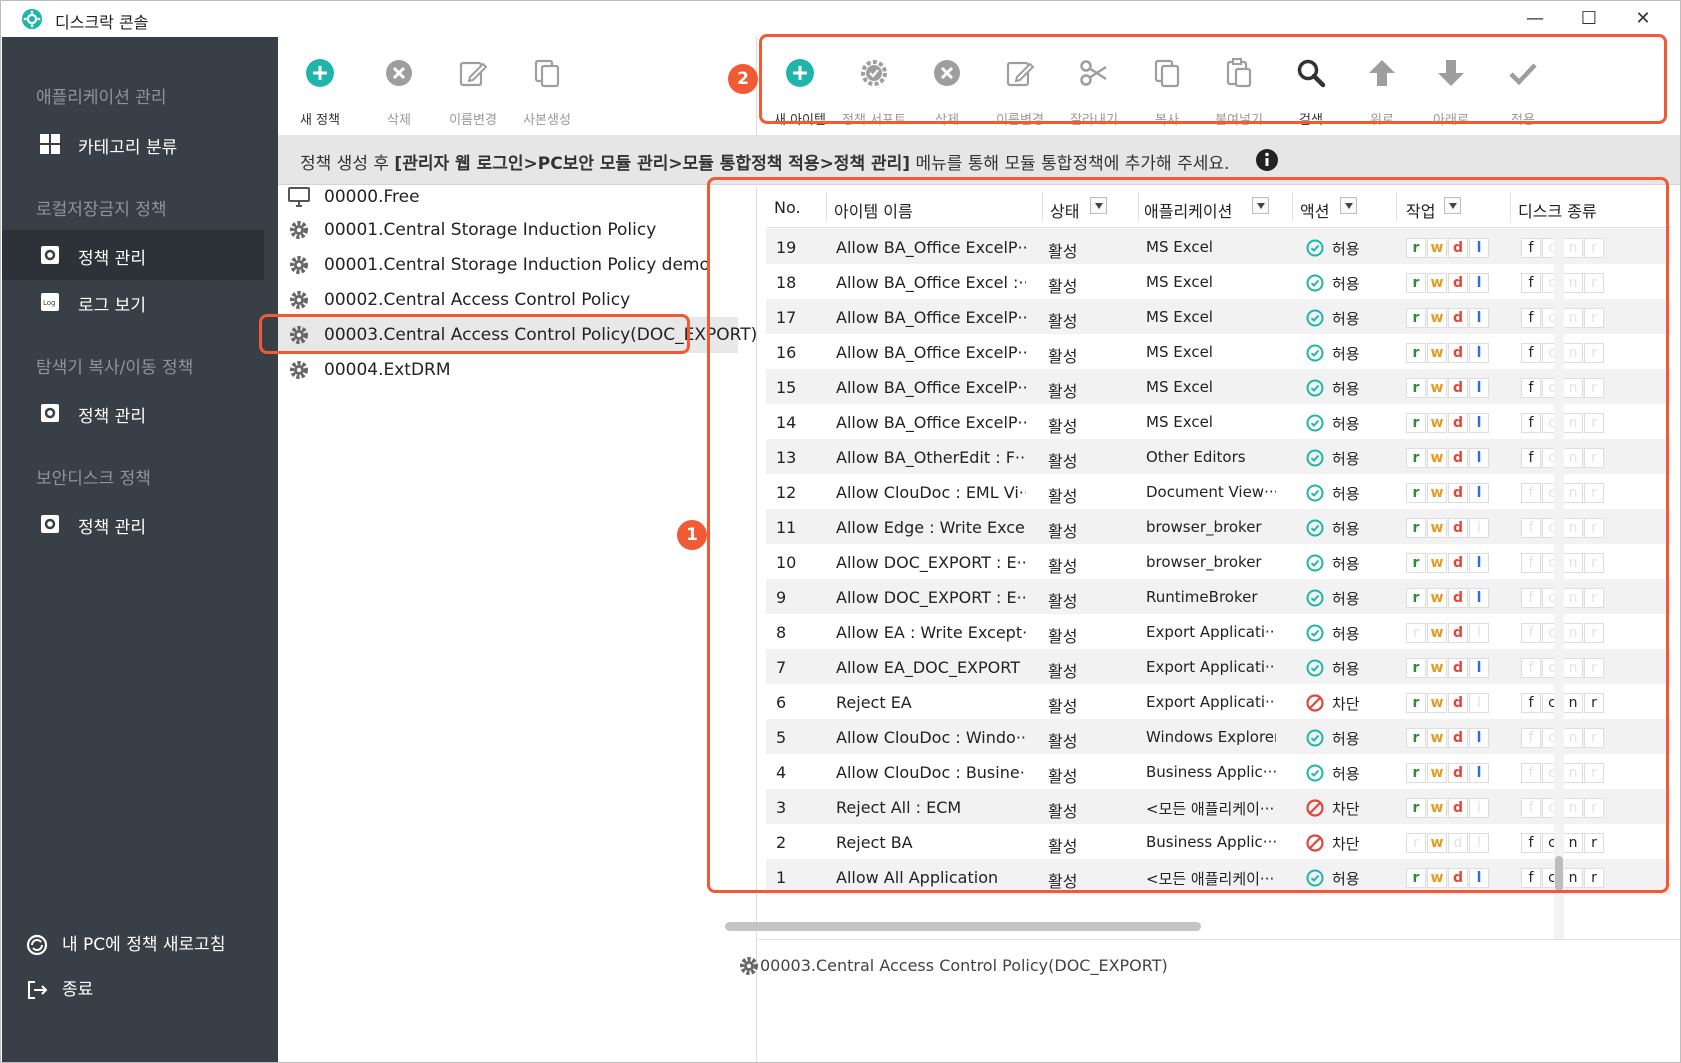  I want to click on copy-button: 복사, so click(1167, 87).